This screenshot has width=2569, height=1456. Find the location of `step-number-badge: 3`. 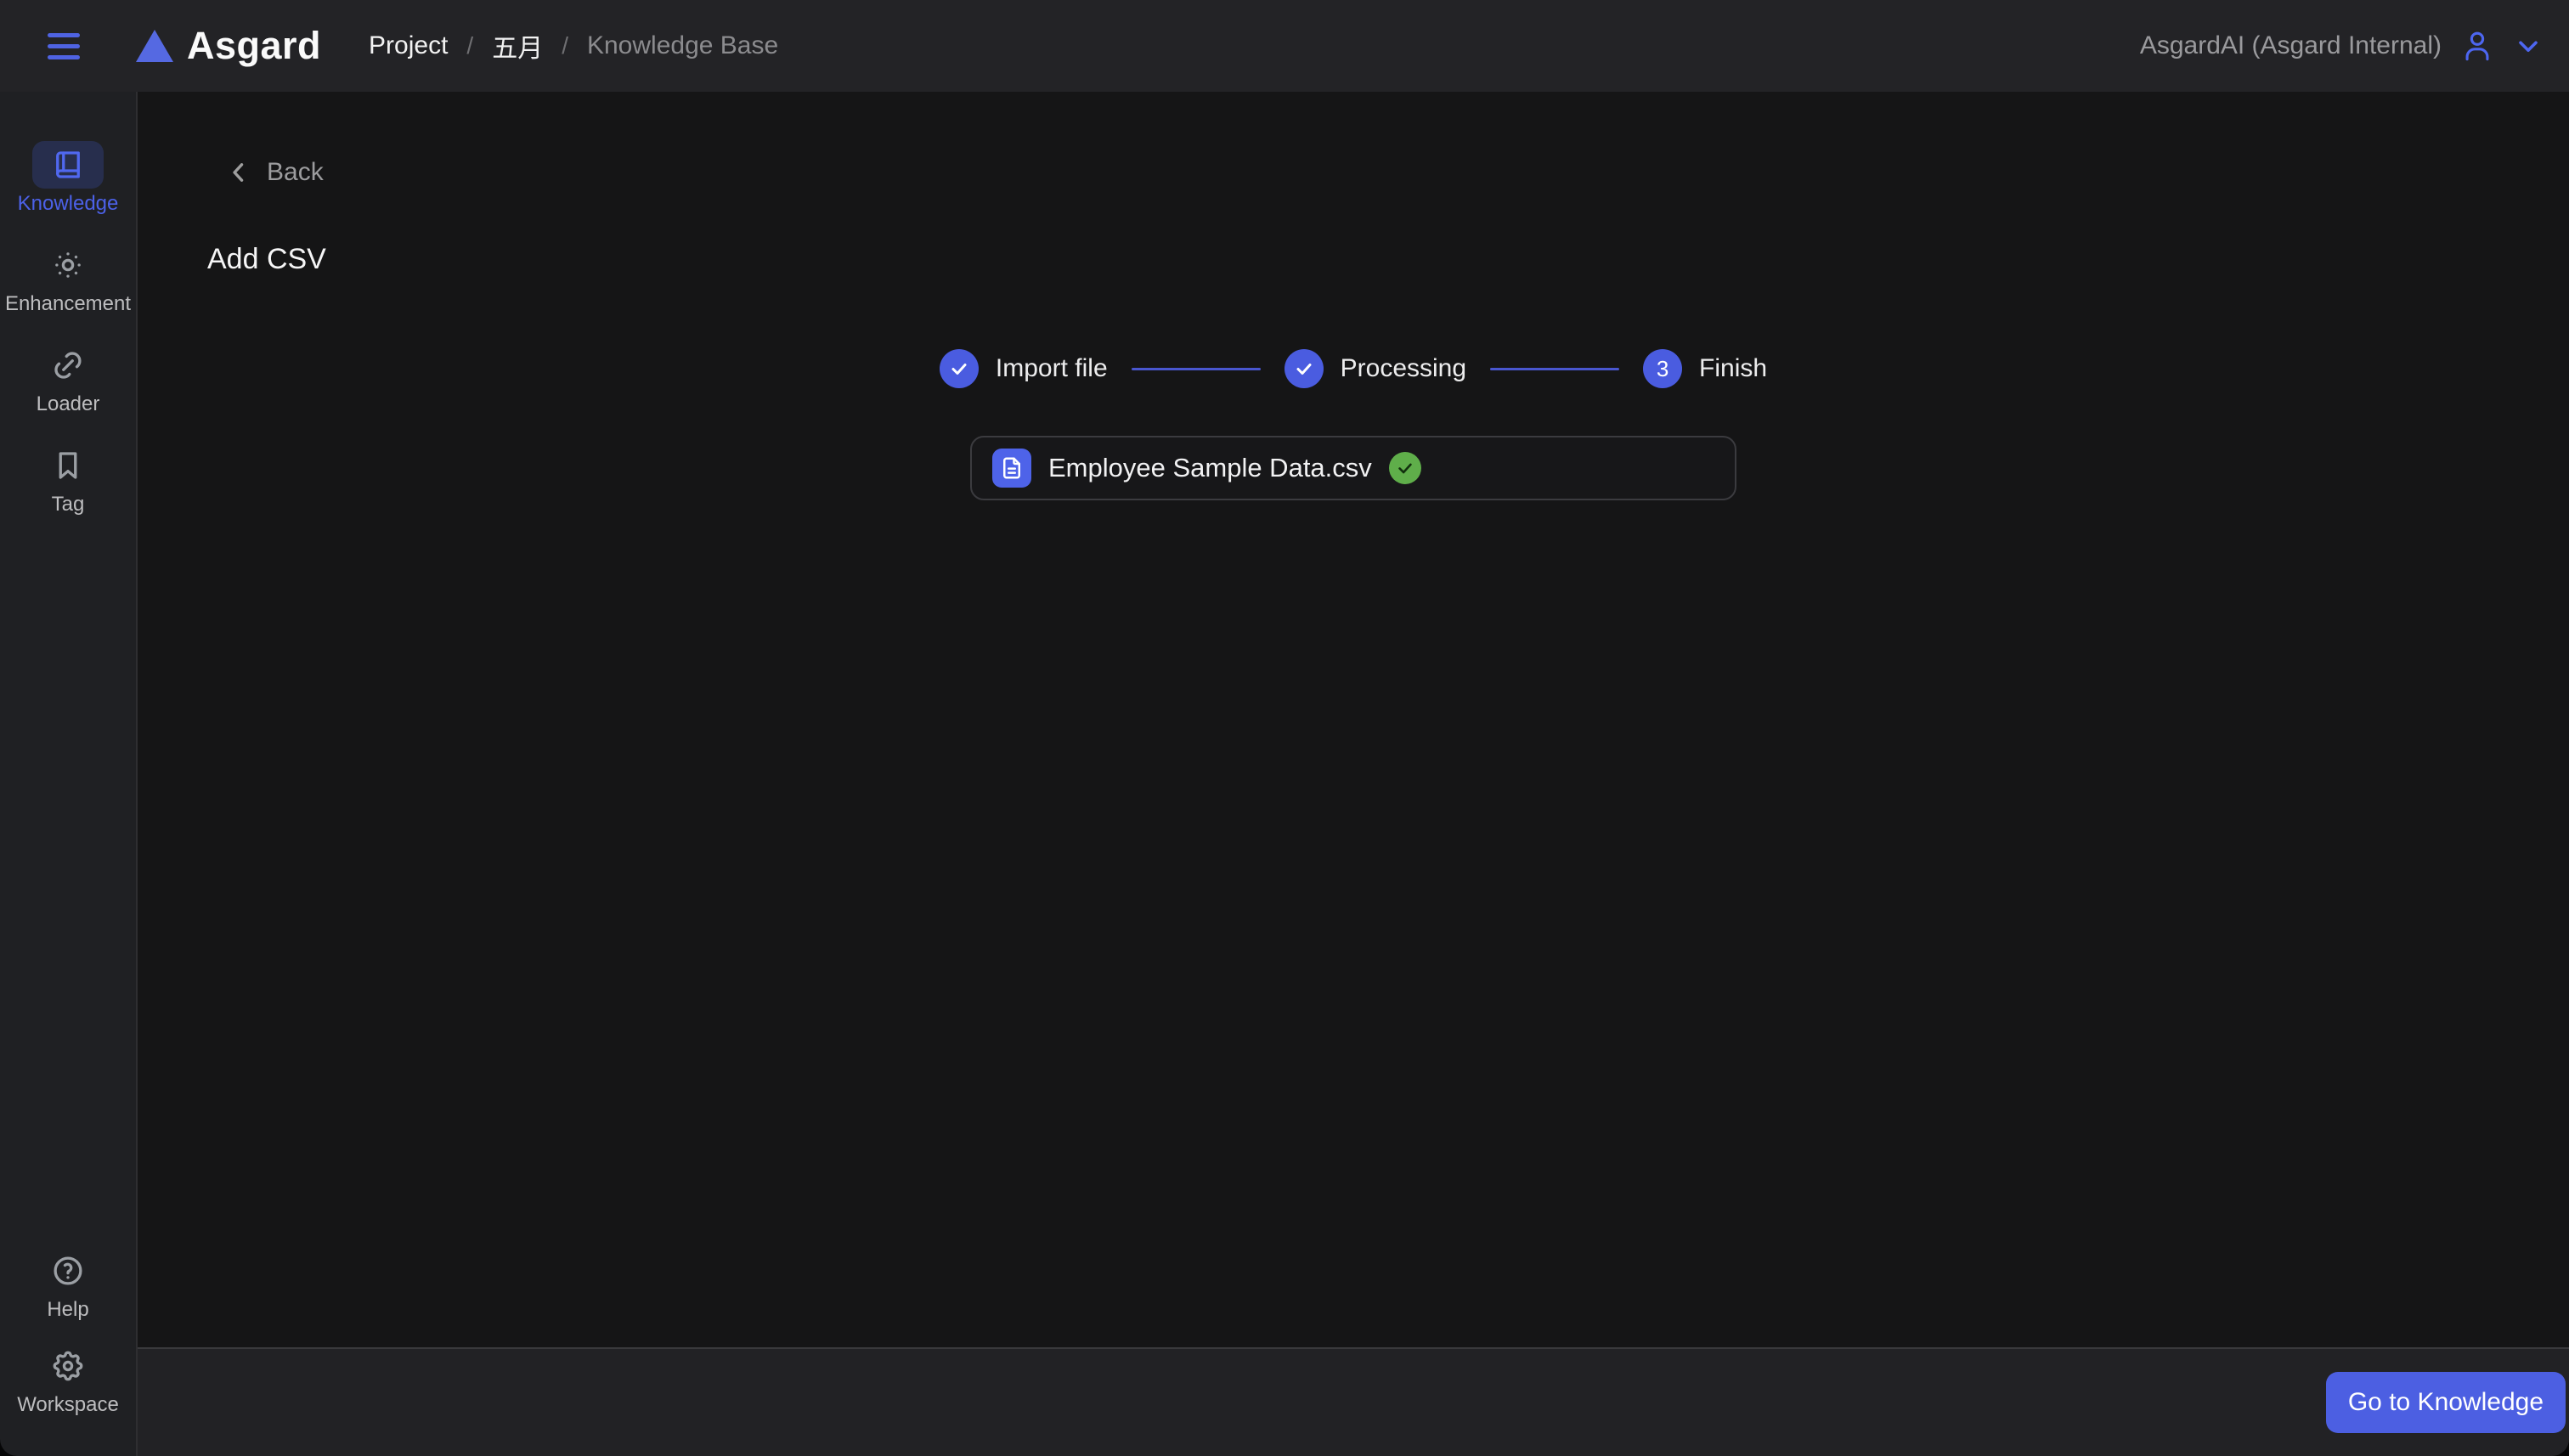

step-number-badge: 3 is located at coordinates (1663, 368).